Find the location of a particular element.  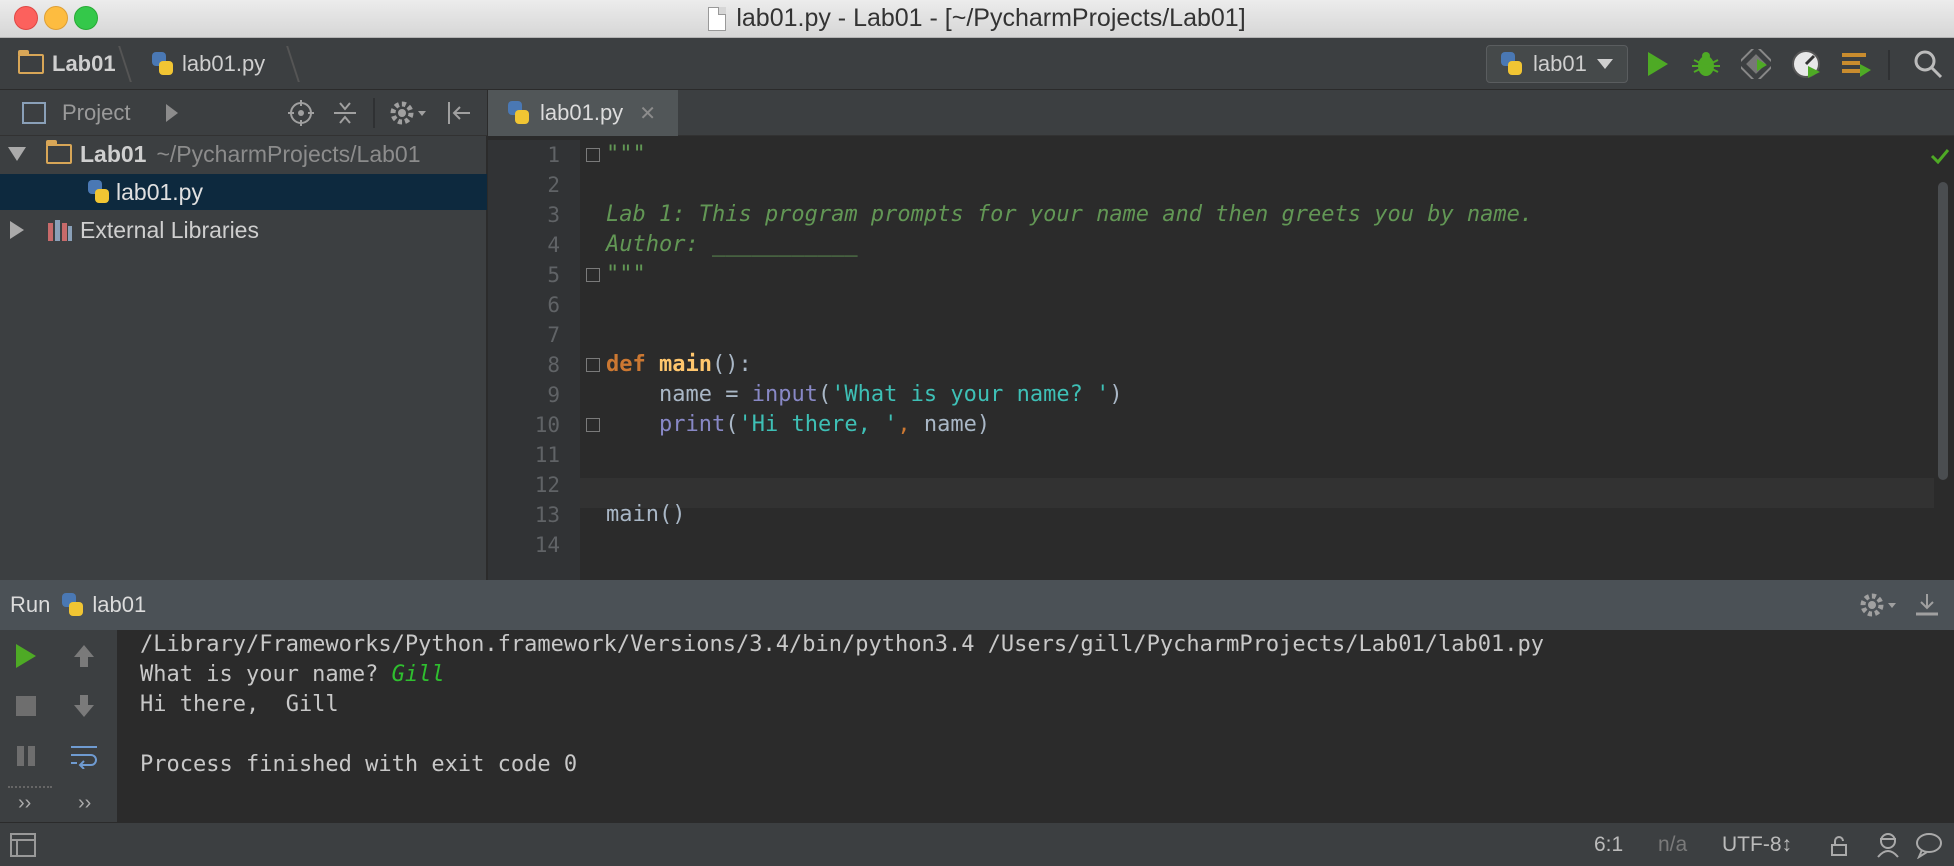

line-number: 9 is located at coordinates (553, 395).